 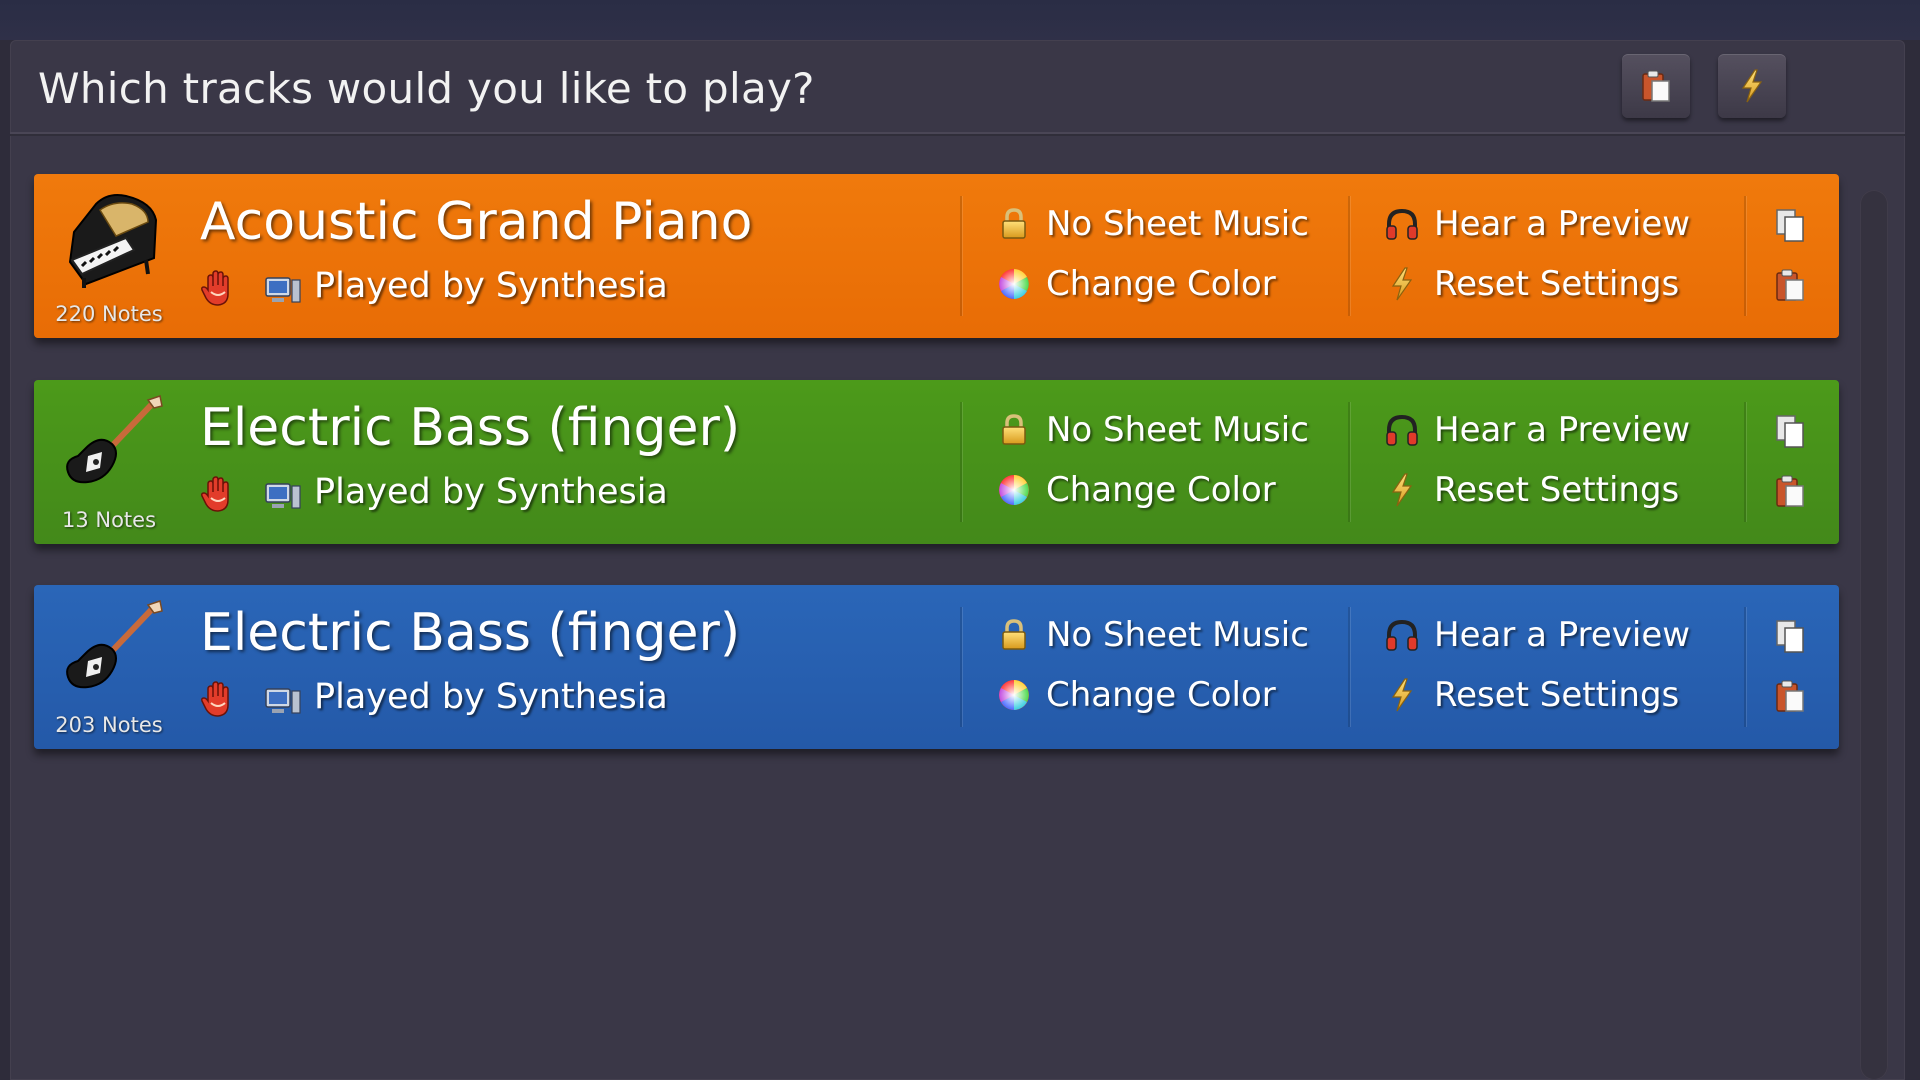 What do you see at coordinates (957, 87) in the screenshot?
I see `panel-header: Which tracks would you like to play?` at bounding box center [957, 87].